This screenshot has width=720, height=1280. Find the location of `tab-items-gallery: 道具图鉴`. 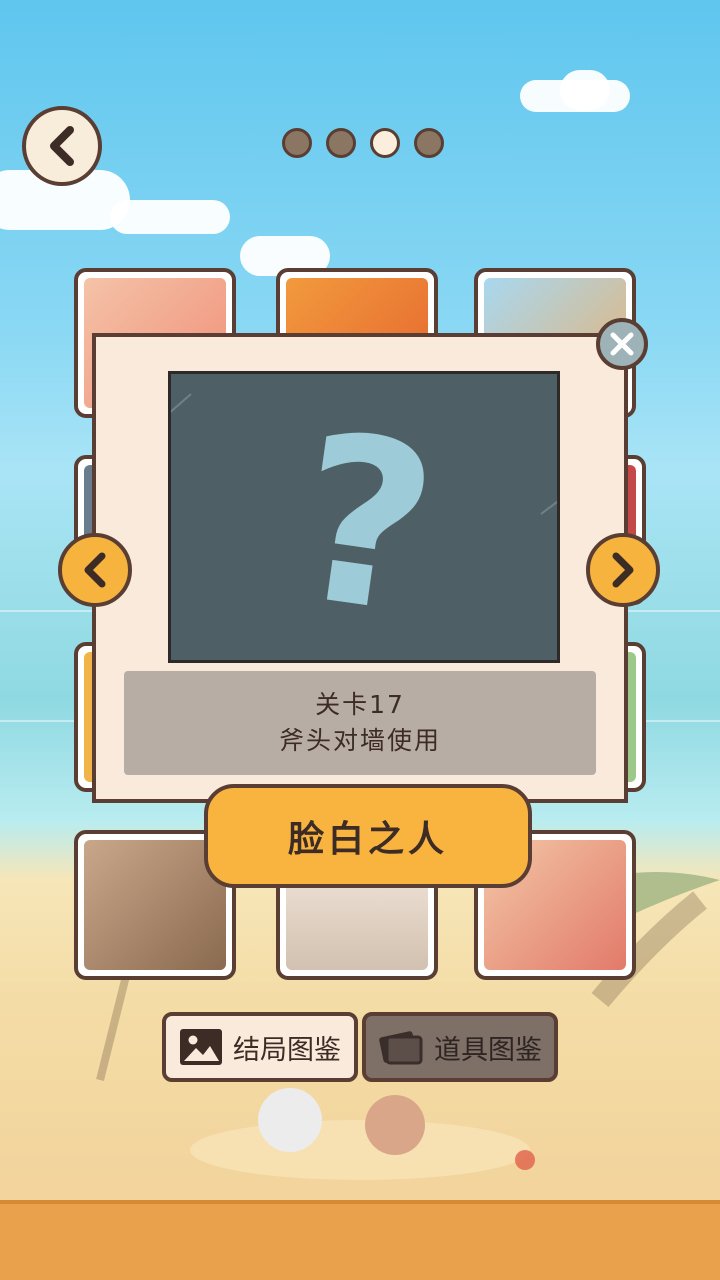

tab-items-gallery: 道具图鉴 is located at coordinates (460, 1047).